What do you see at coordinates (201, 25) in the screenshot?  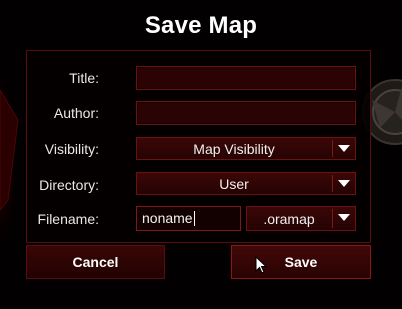 I see `dialog-title: Save Map` at bounding box center [201, 25].